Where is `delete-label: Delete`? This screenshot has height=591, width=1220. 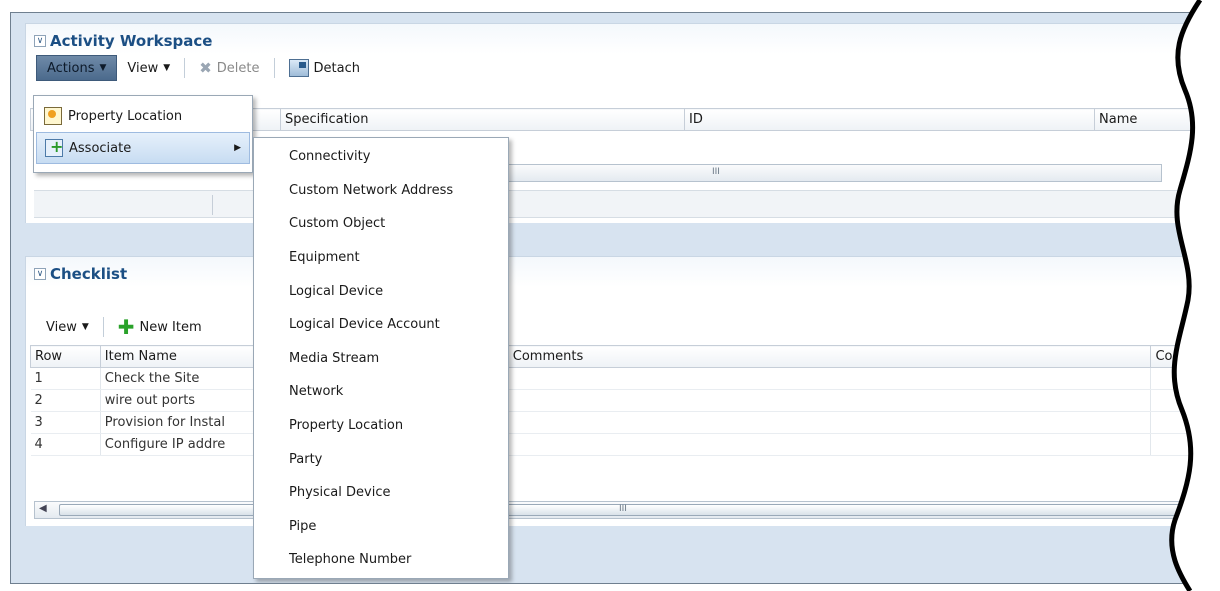 delete-label: Delete is located at coordinates (238, 68).